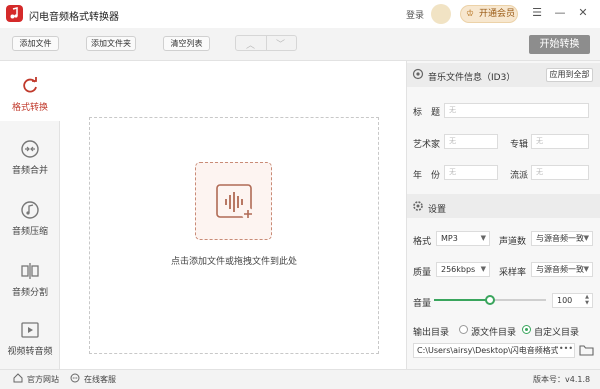 The image size is (600, 389). I want to click on minimize-icon: —, so click(560, 13).